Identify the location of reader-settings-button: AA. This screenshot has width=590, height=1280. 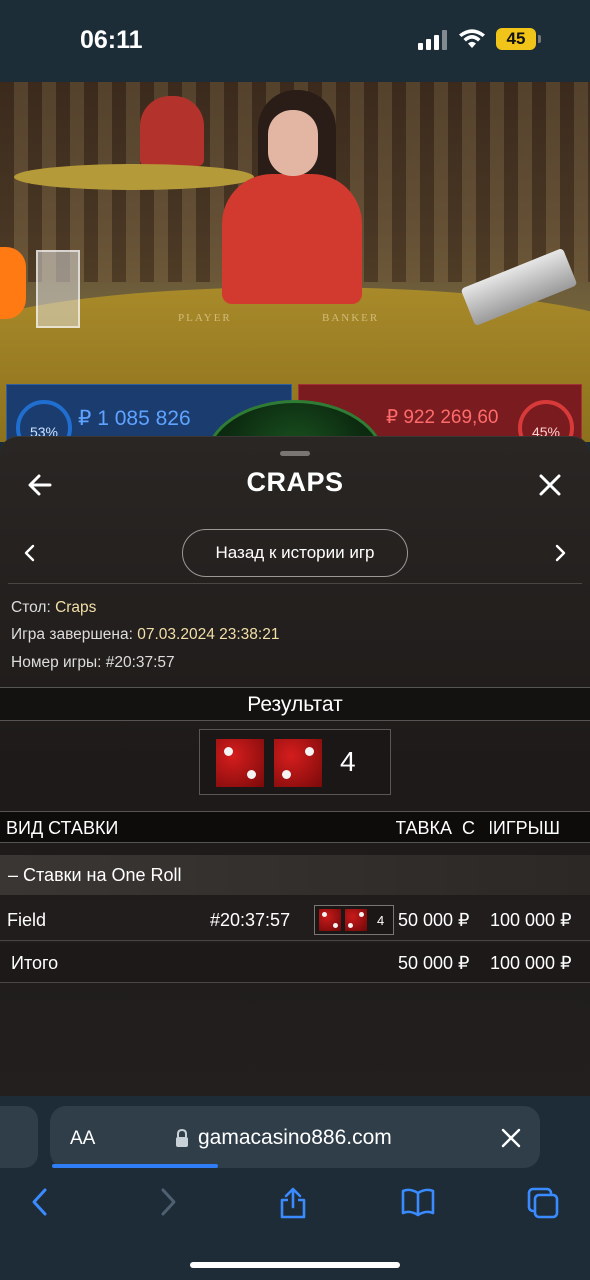
(82, 1139).